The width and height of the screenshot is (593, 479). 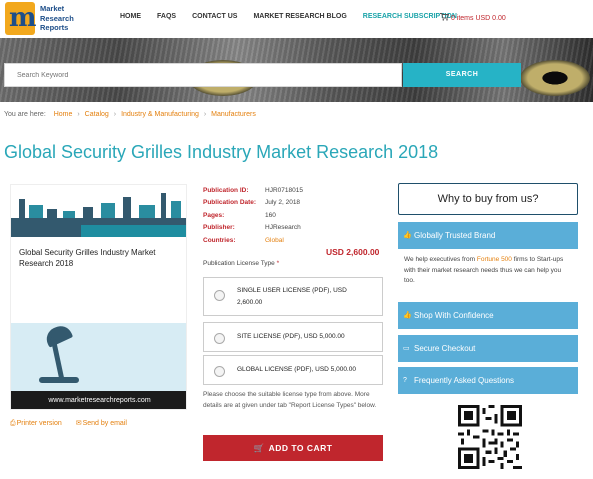 I want to click on breadcrumb-prefix: You are here:, so click(x=25, y=114).